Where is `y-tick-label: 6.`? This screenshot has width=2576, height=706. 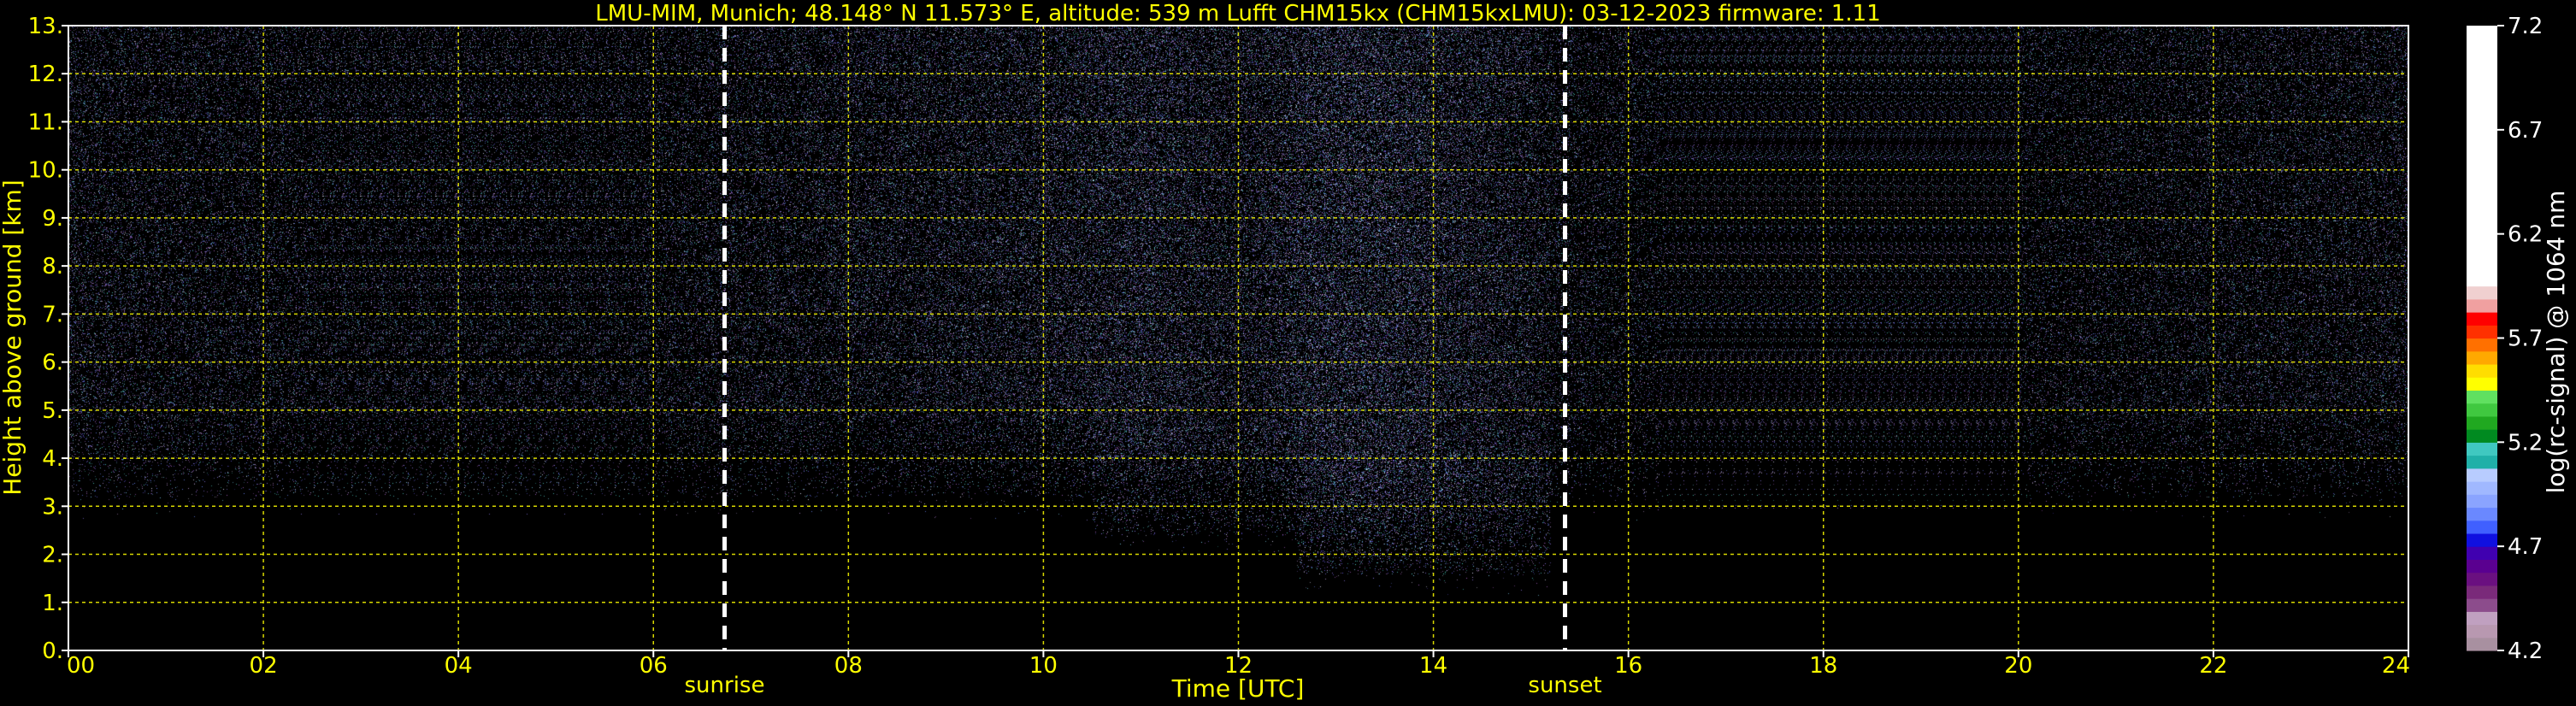
y-tick-label: 6. is located at coordinates (52, 363).